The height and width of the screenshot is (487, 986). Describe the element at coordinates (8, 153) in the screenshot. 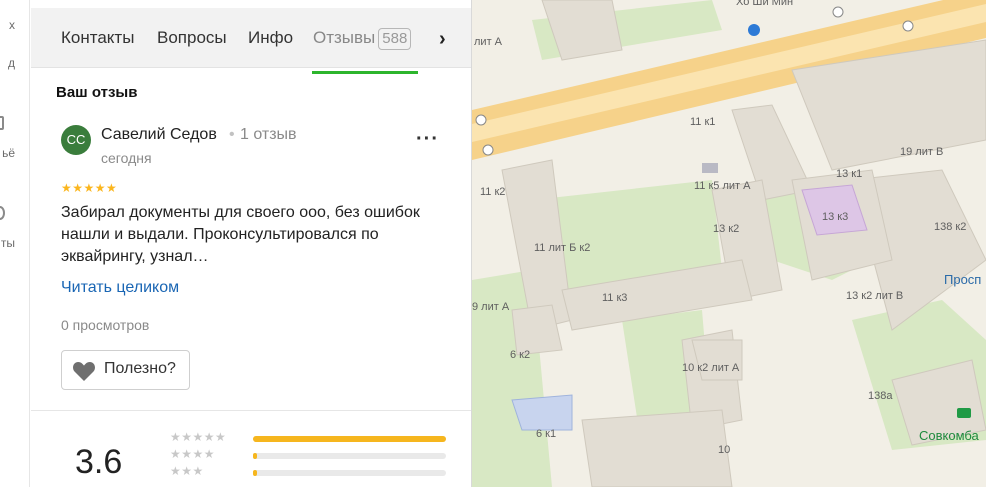

I see `sidebar-fragment: ьё` at that location.